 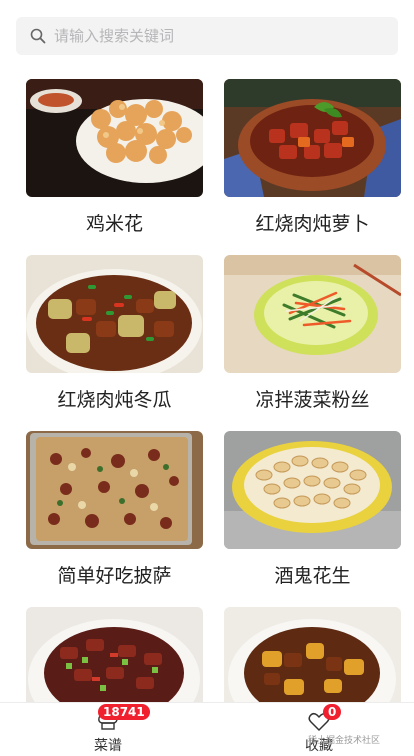 What do you see at coordinates (108, 729) in the screenshot?
I see `tab-recipes: 18741 菜谱` at bounding box center [108, 729].